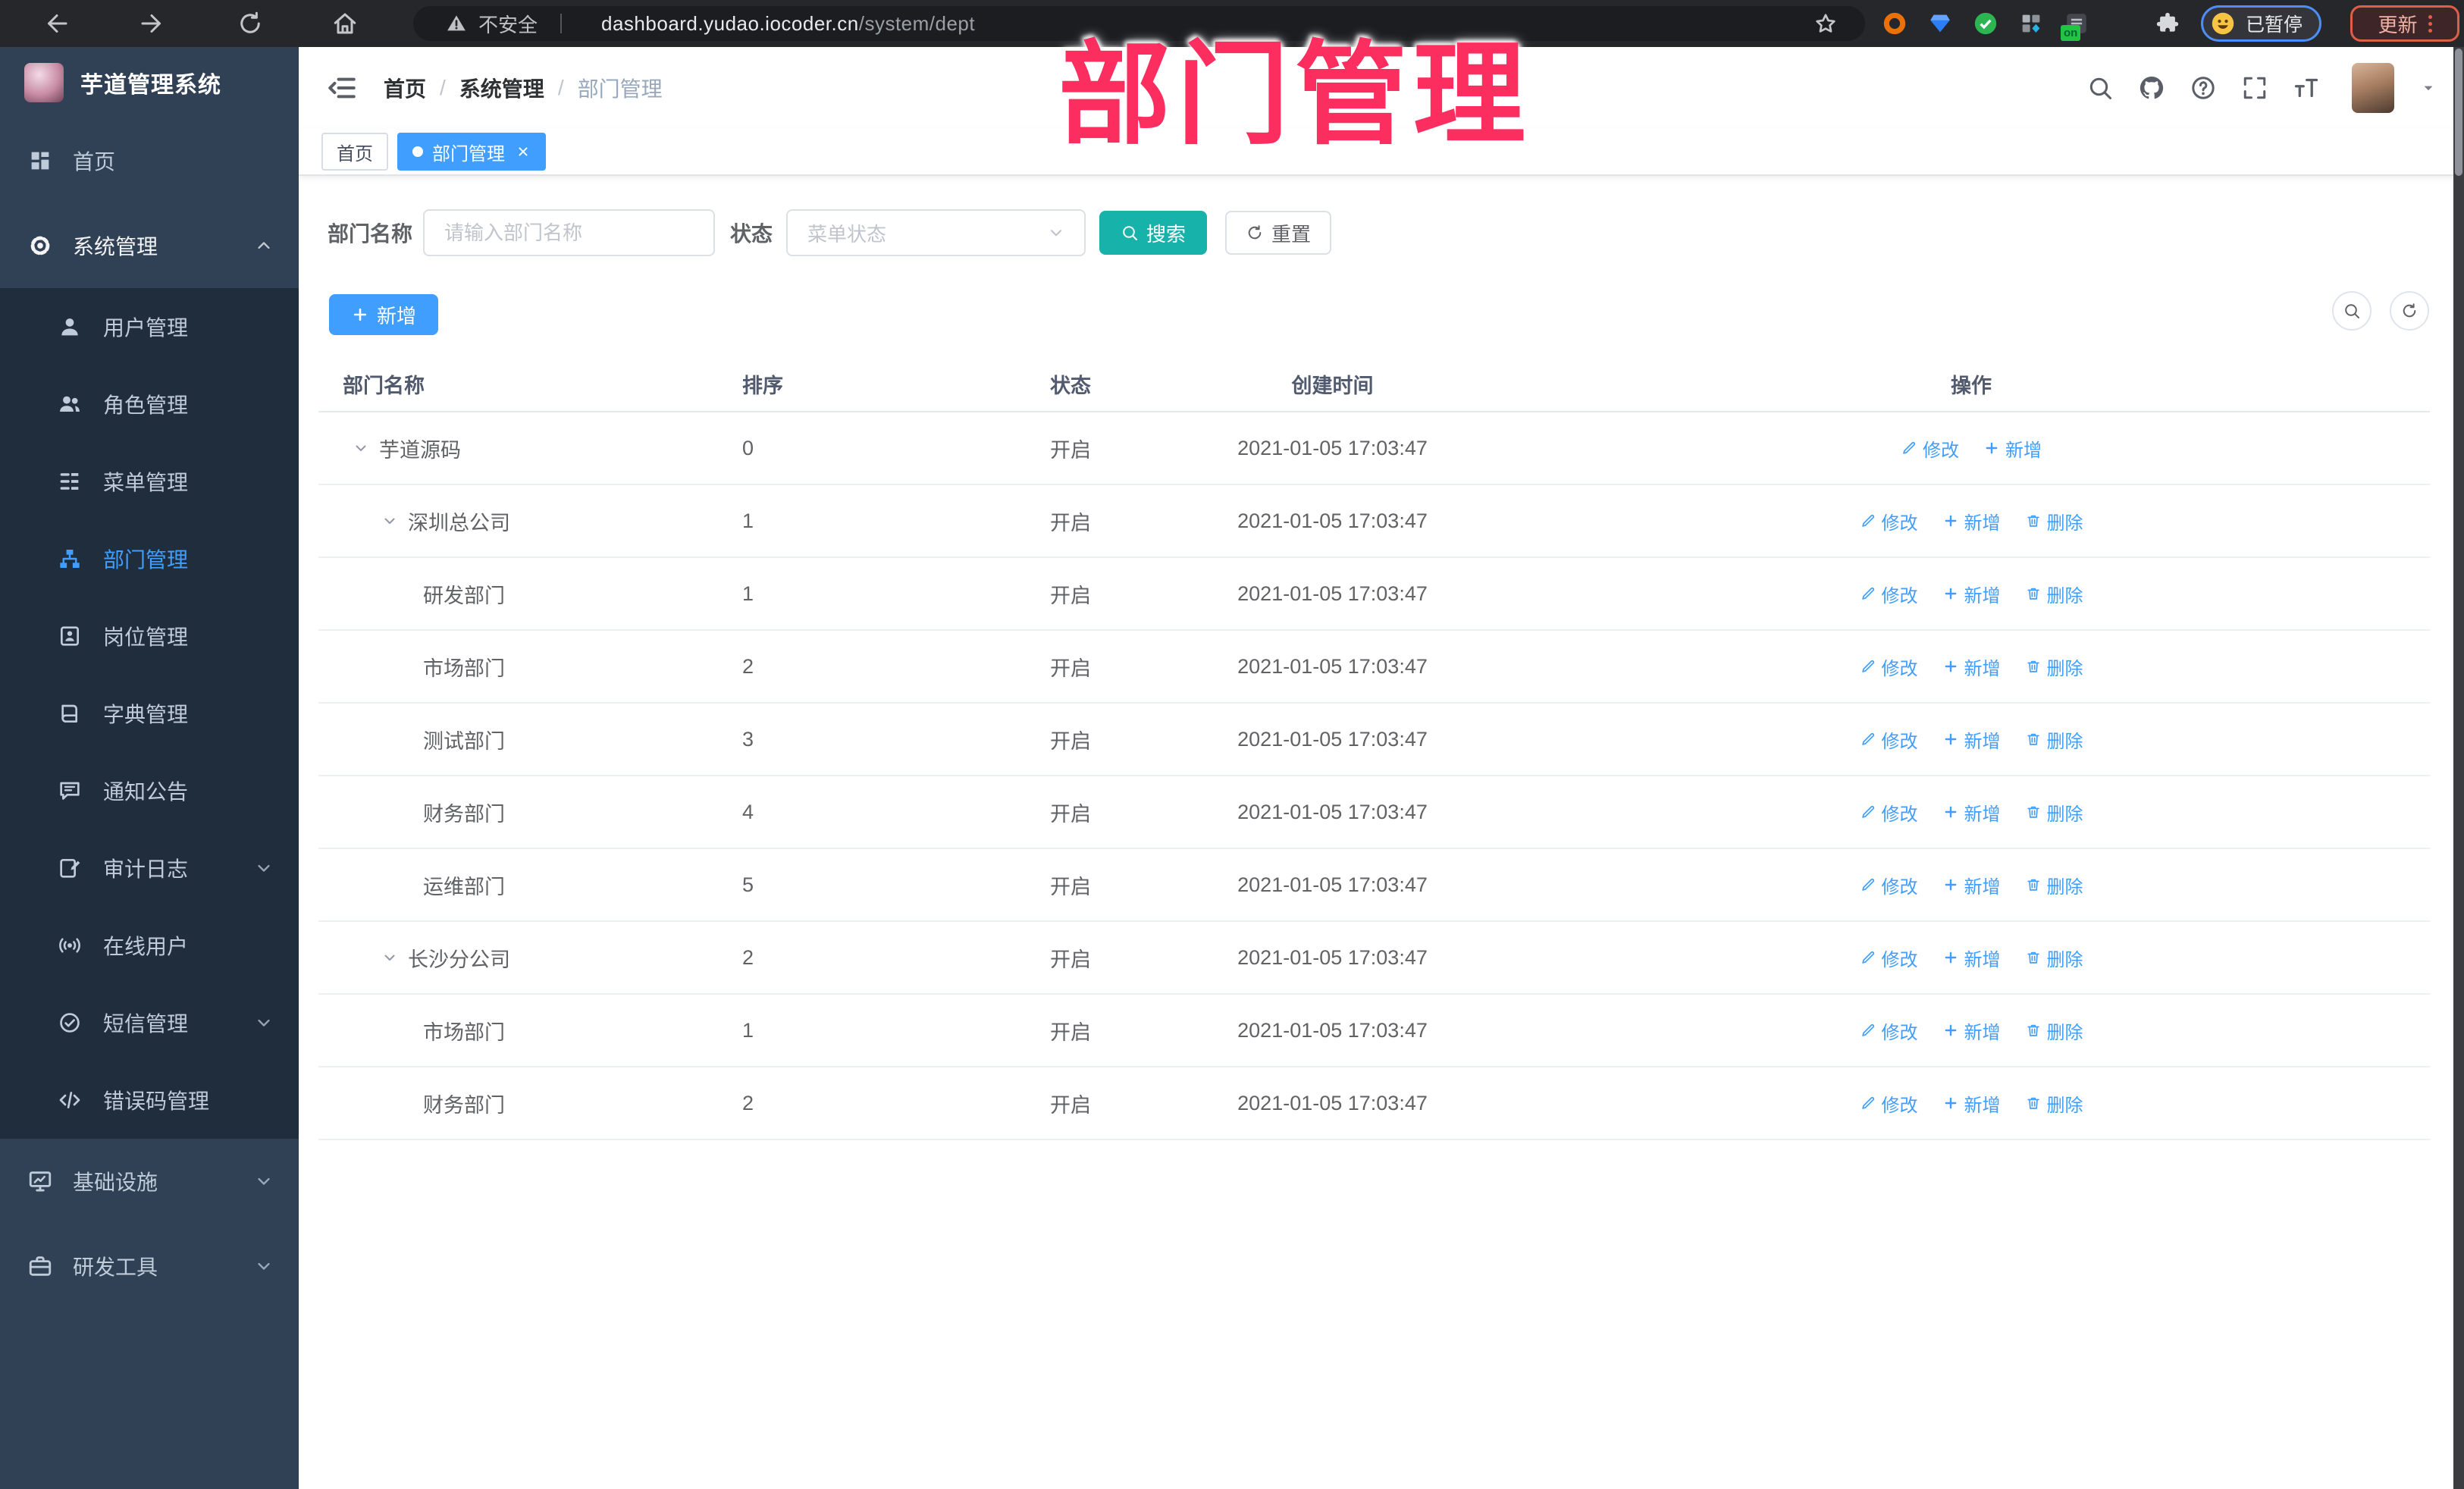 The image size is (2464, 1489). What do you see at coordinates (2373, 88) in the screenshot?
I see `user-avatar` at bounding box center [2373, 88].